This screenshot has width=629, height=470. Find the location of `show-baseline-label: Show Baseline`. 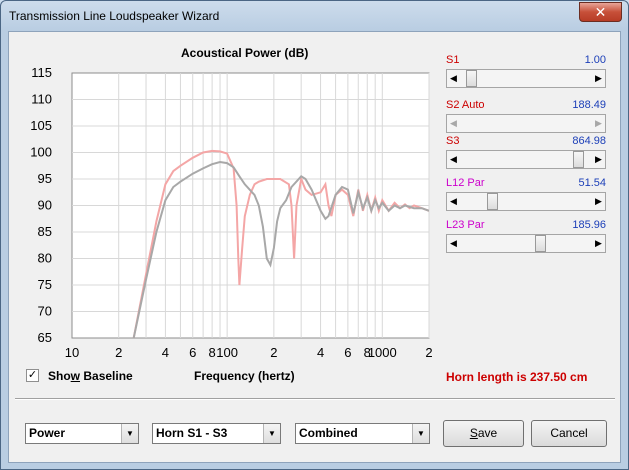

show-baseline-label: Show Baseline is located at coordinates (90, 376).